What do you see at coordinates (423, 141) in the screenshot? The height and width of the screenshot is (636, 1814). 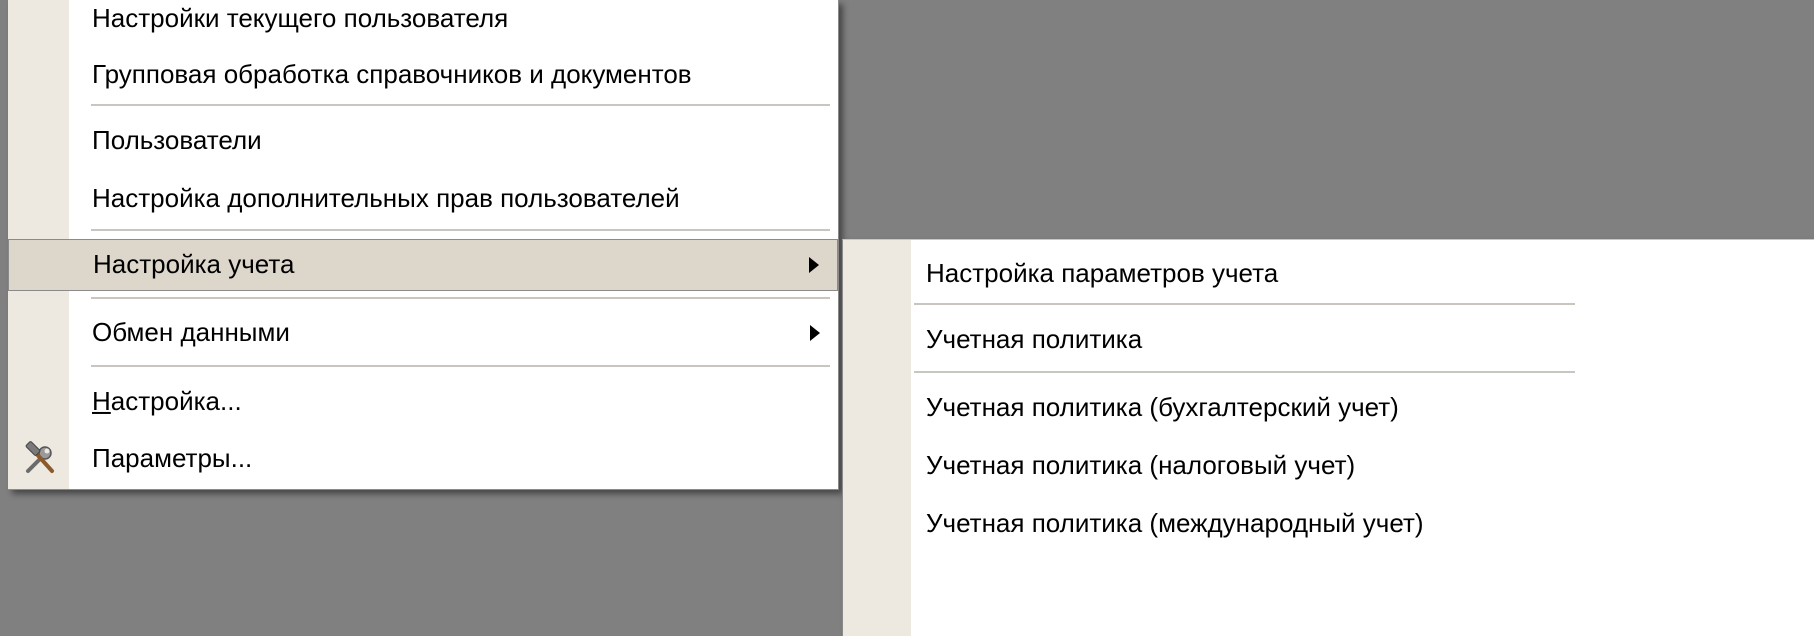 I see `menu-item-users: Пользователи` at bounding box center [423, 141].